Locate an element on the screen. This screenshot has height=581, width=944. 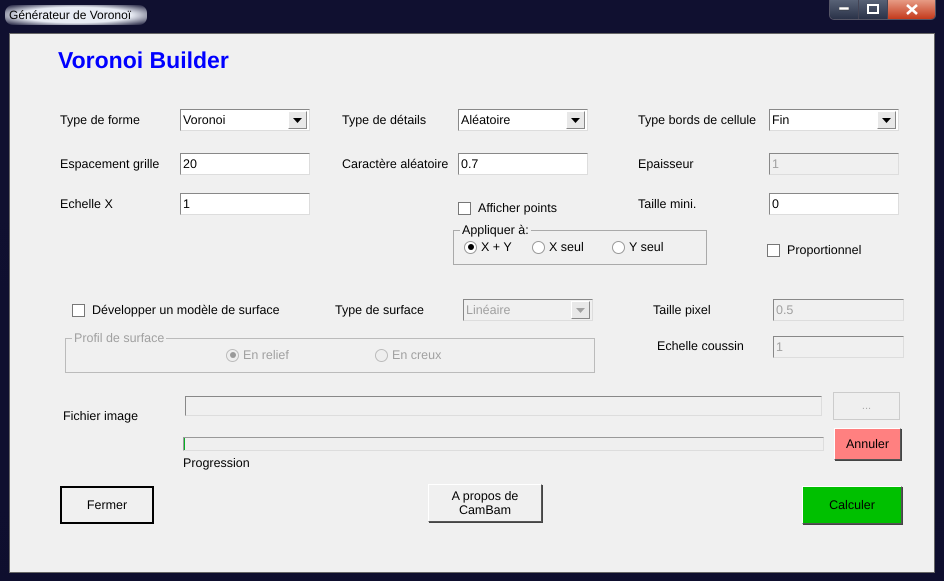
close-button is located at coordinates (911, 9).